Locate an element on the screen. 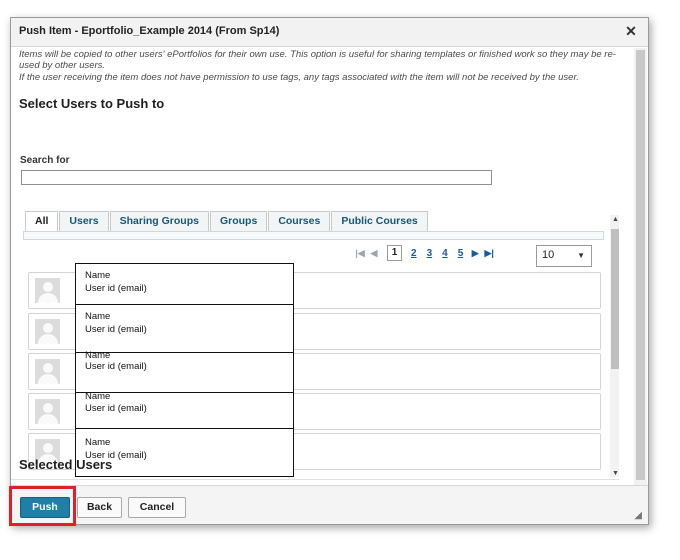  page-size-value: 10 is located at coordinates (548, 255).